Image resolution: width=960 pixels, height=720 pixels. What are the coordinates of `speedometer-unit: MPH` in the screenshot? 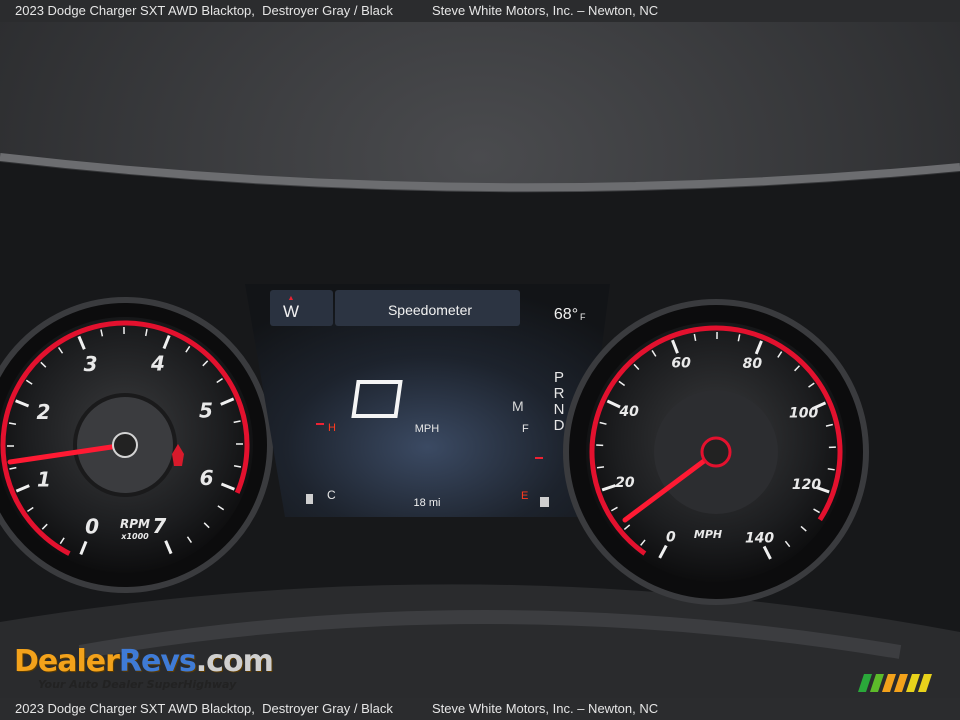 It's located at (708, 534).